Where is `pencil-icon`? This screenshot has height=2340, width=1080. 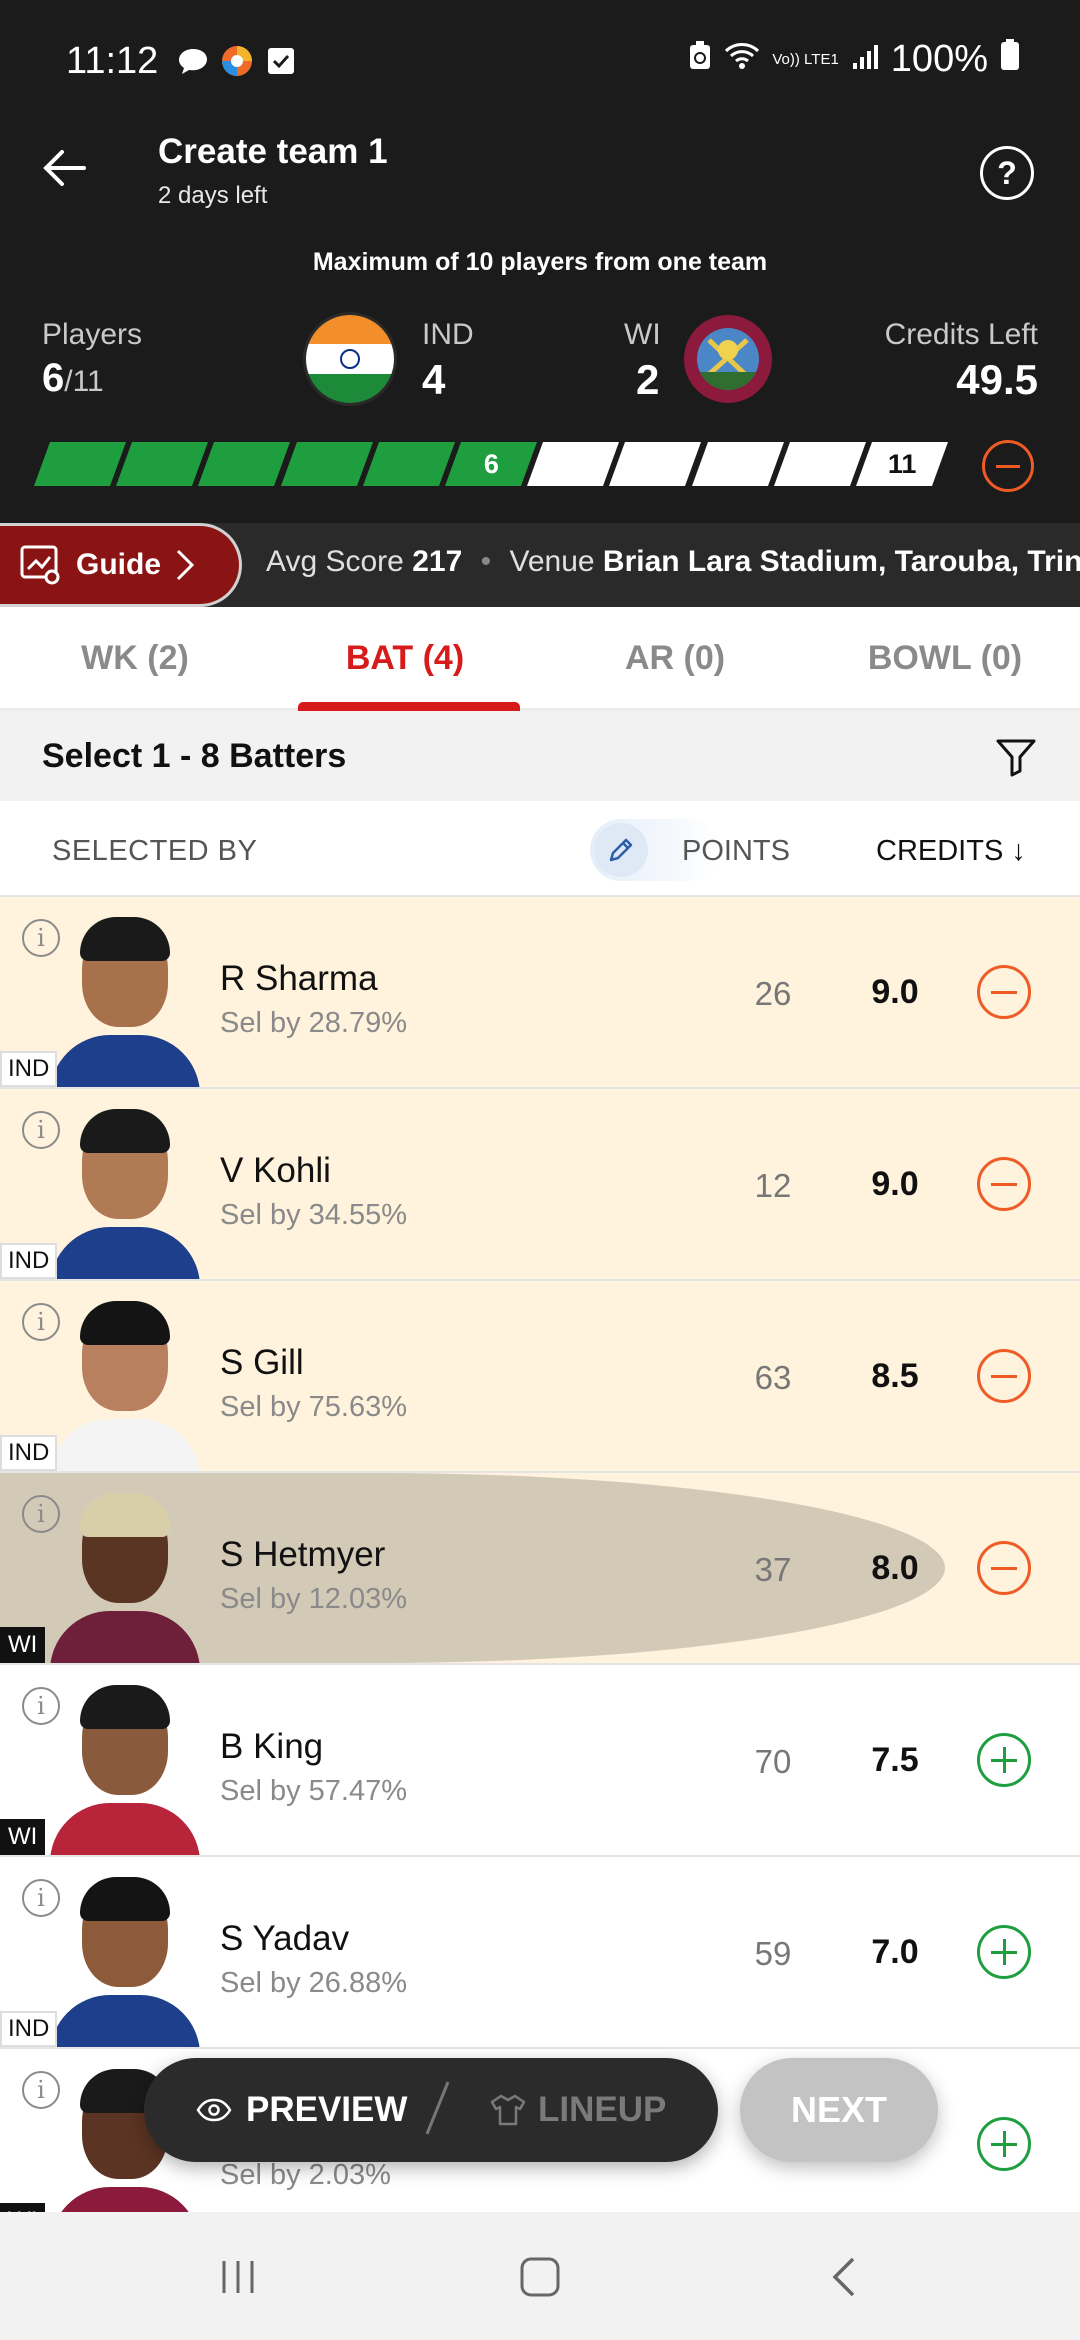
pencil-icon is located at coordinates (621, 850).